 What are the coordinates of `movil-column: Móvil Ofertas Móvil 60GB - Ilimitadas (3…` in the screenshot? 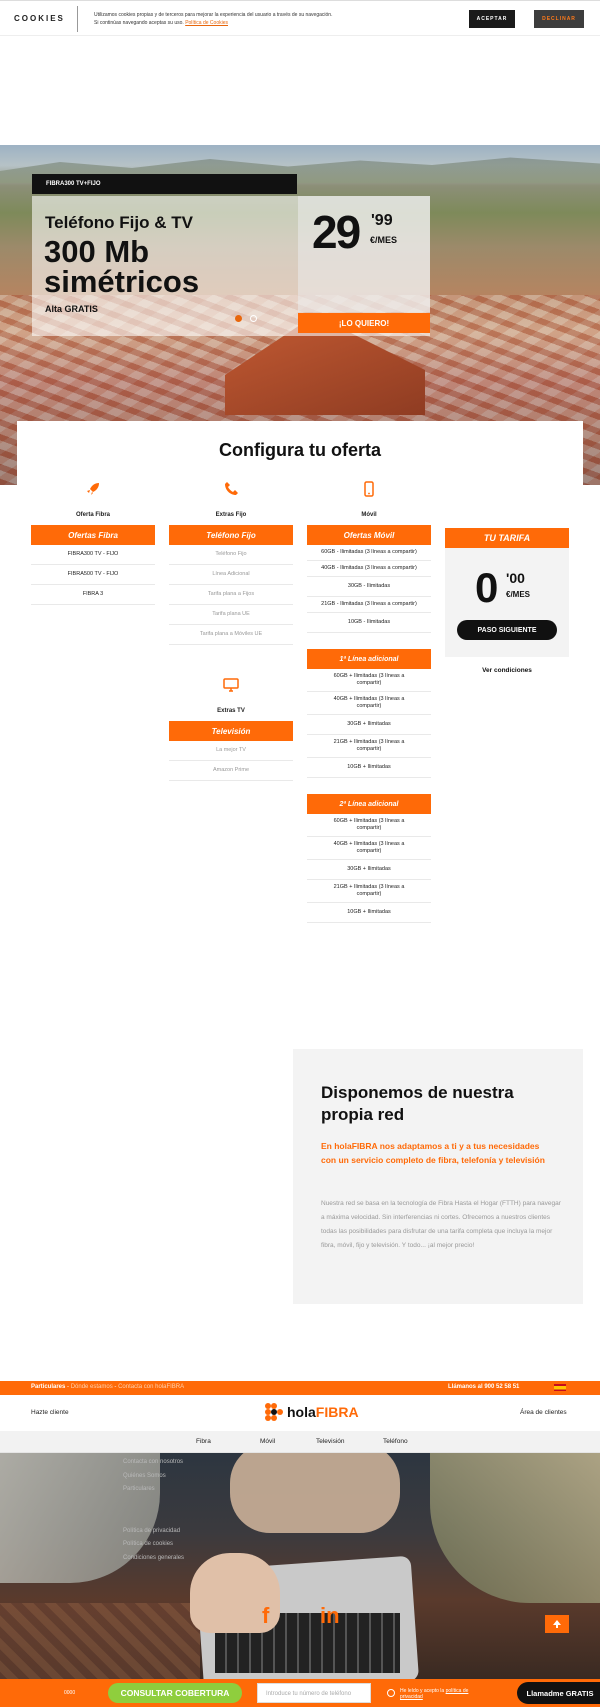 It's located at (369, 702).